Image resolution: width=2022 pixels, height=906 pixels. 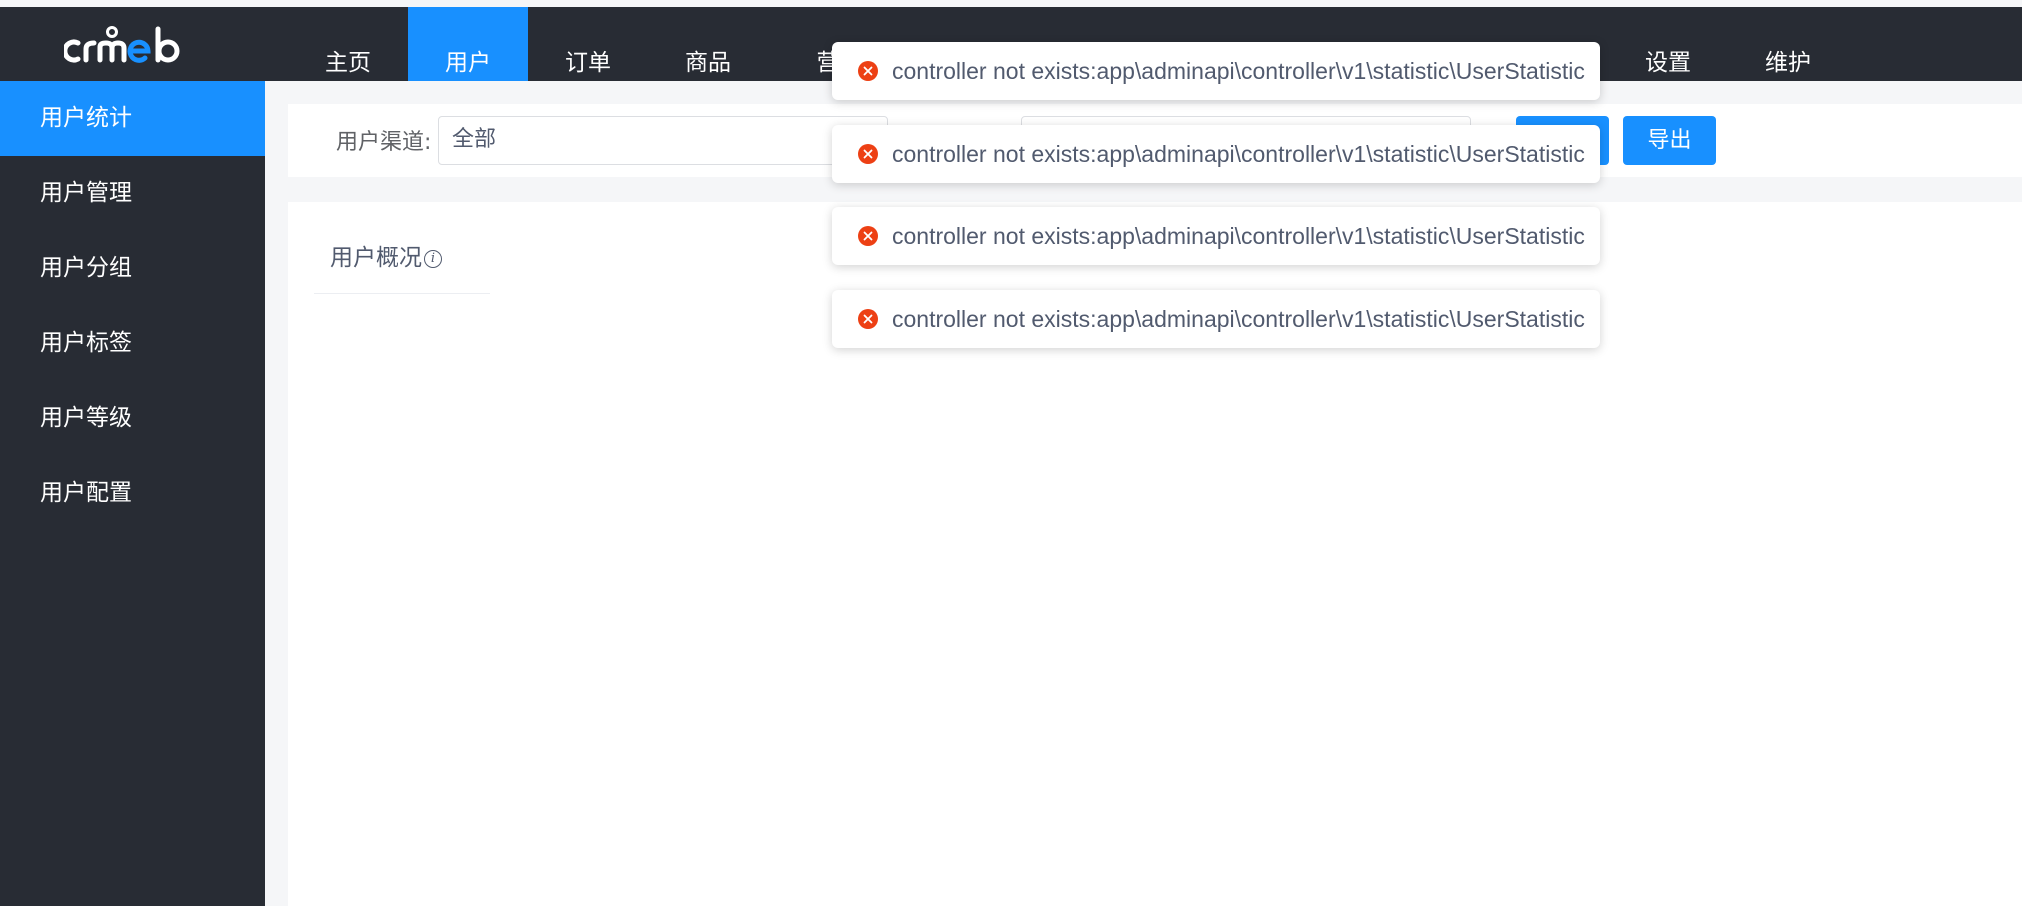 I want to click on nav-item-user: 用户, so click(x=468, y=44).